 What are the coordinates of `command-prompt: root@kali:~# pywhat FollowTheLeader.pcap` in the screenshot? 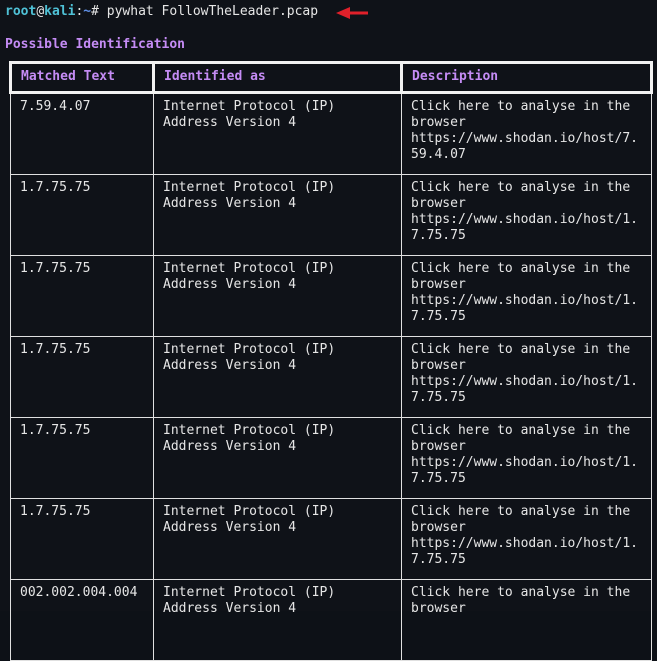 It's located at (161, 12).